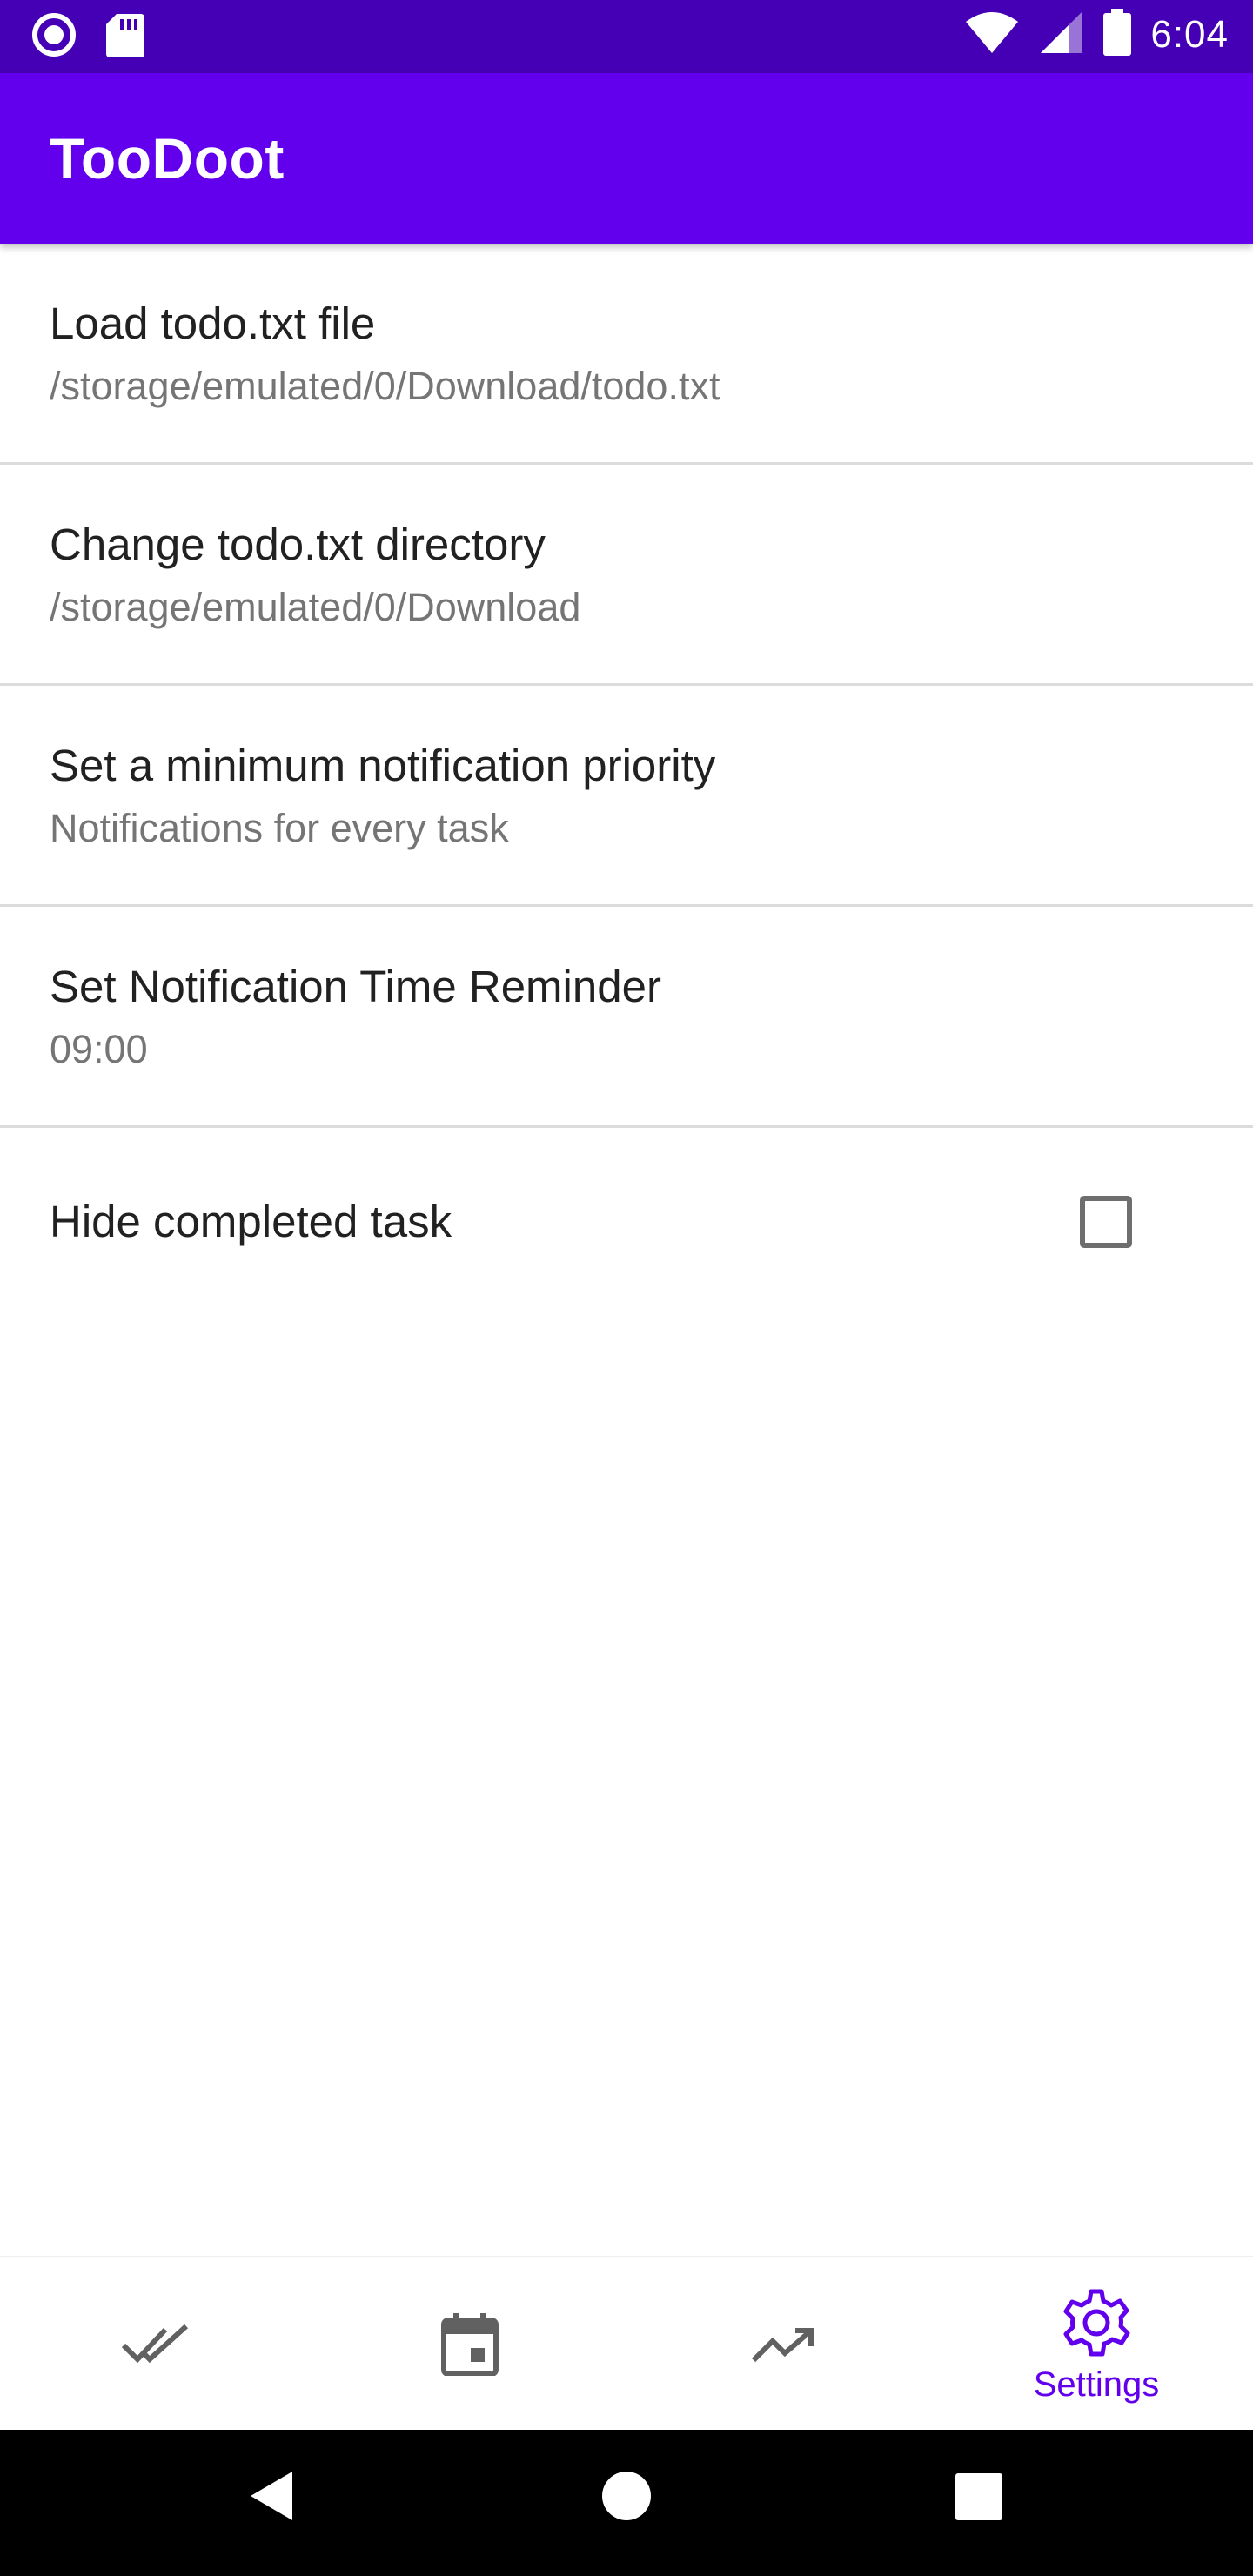 The width and height of the screenshot is (1253, 2576). What do you see at coordinates (279, 828) in the screenshot?
I see `pref-summary: Notifications for every task` at bounding box center [279, 828].